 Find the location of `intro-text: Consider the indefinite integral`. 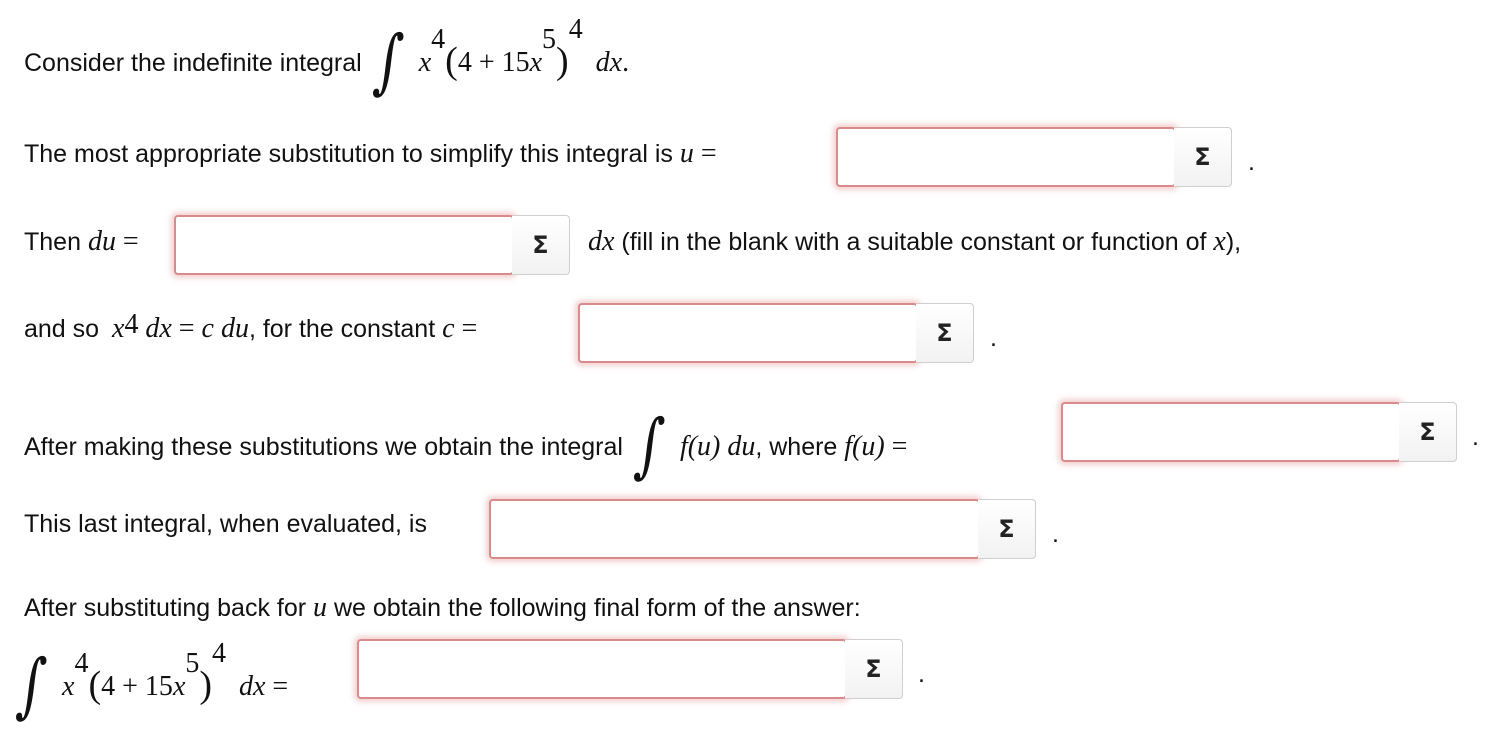

intro-text: Consider the indefinite integral is located at coordinates (193, 63).